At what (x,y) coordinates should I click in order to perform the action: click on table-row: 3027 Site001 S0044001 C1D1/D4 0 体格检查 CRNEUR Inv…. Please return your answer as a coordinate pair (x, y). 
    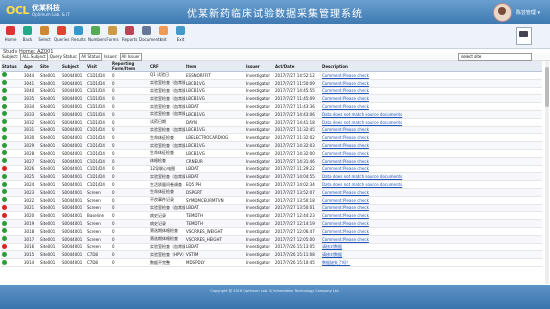
    Looking at the image, I should click on (271, 161).